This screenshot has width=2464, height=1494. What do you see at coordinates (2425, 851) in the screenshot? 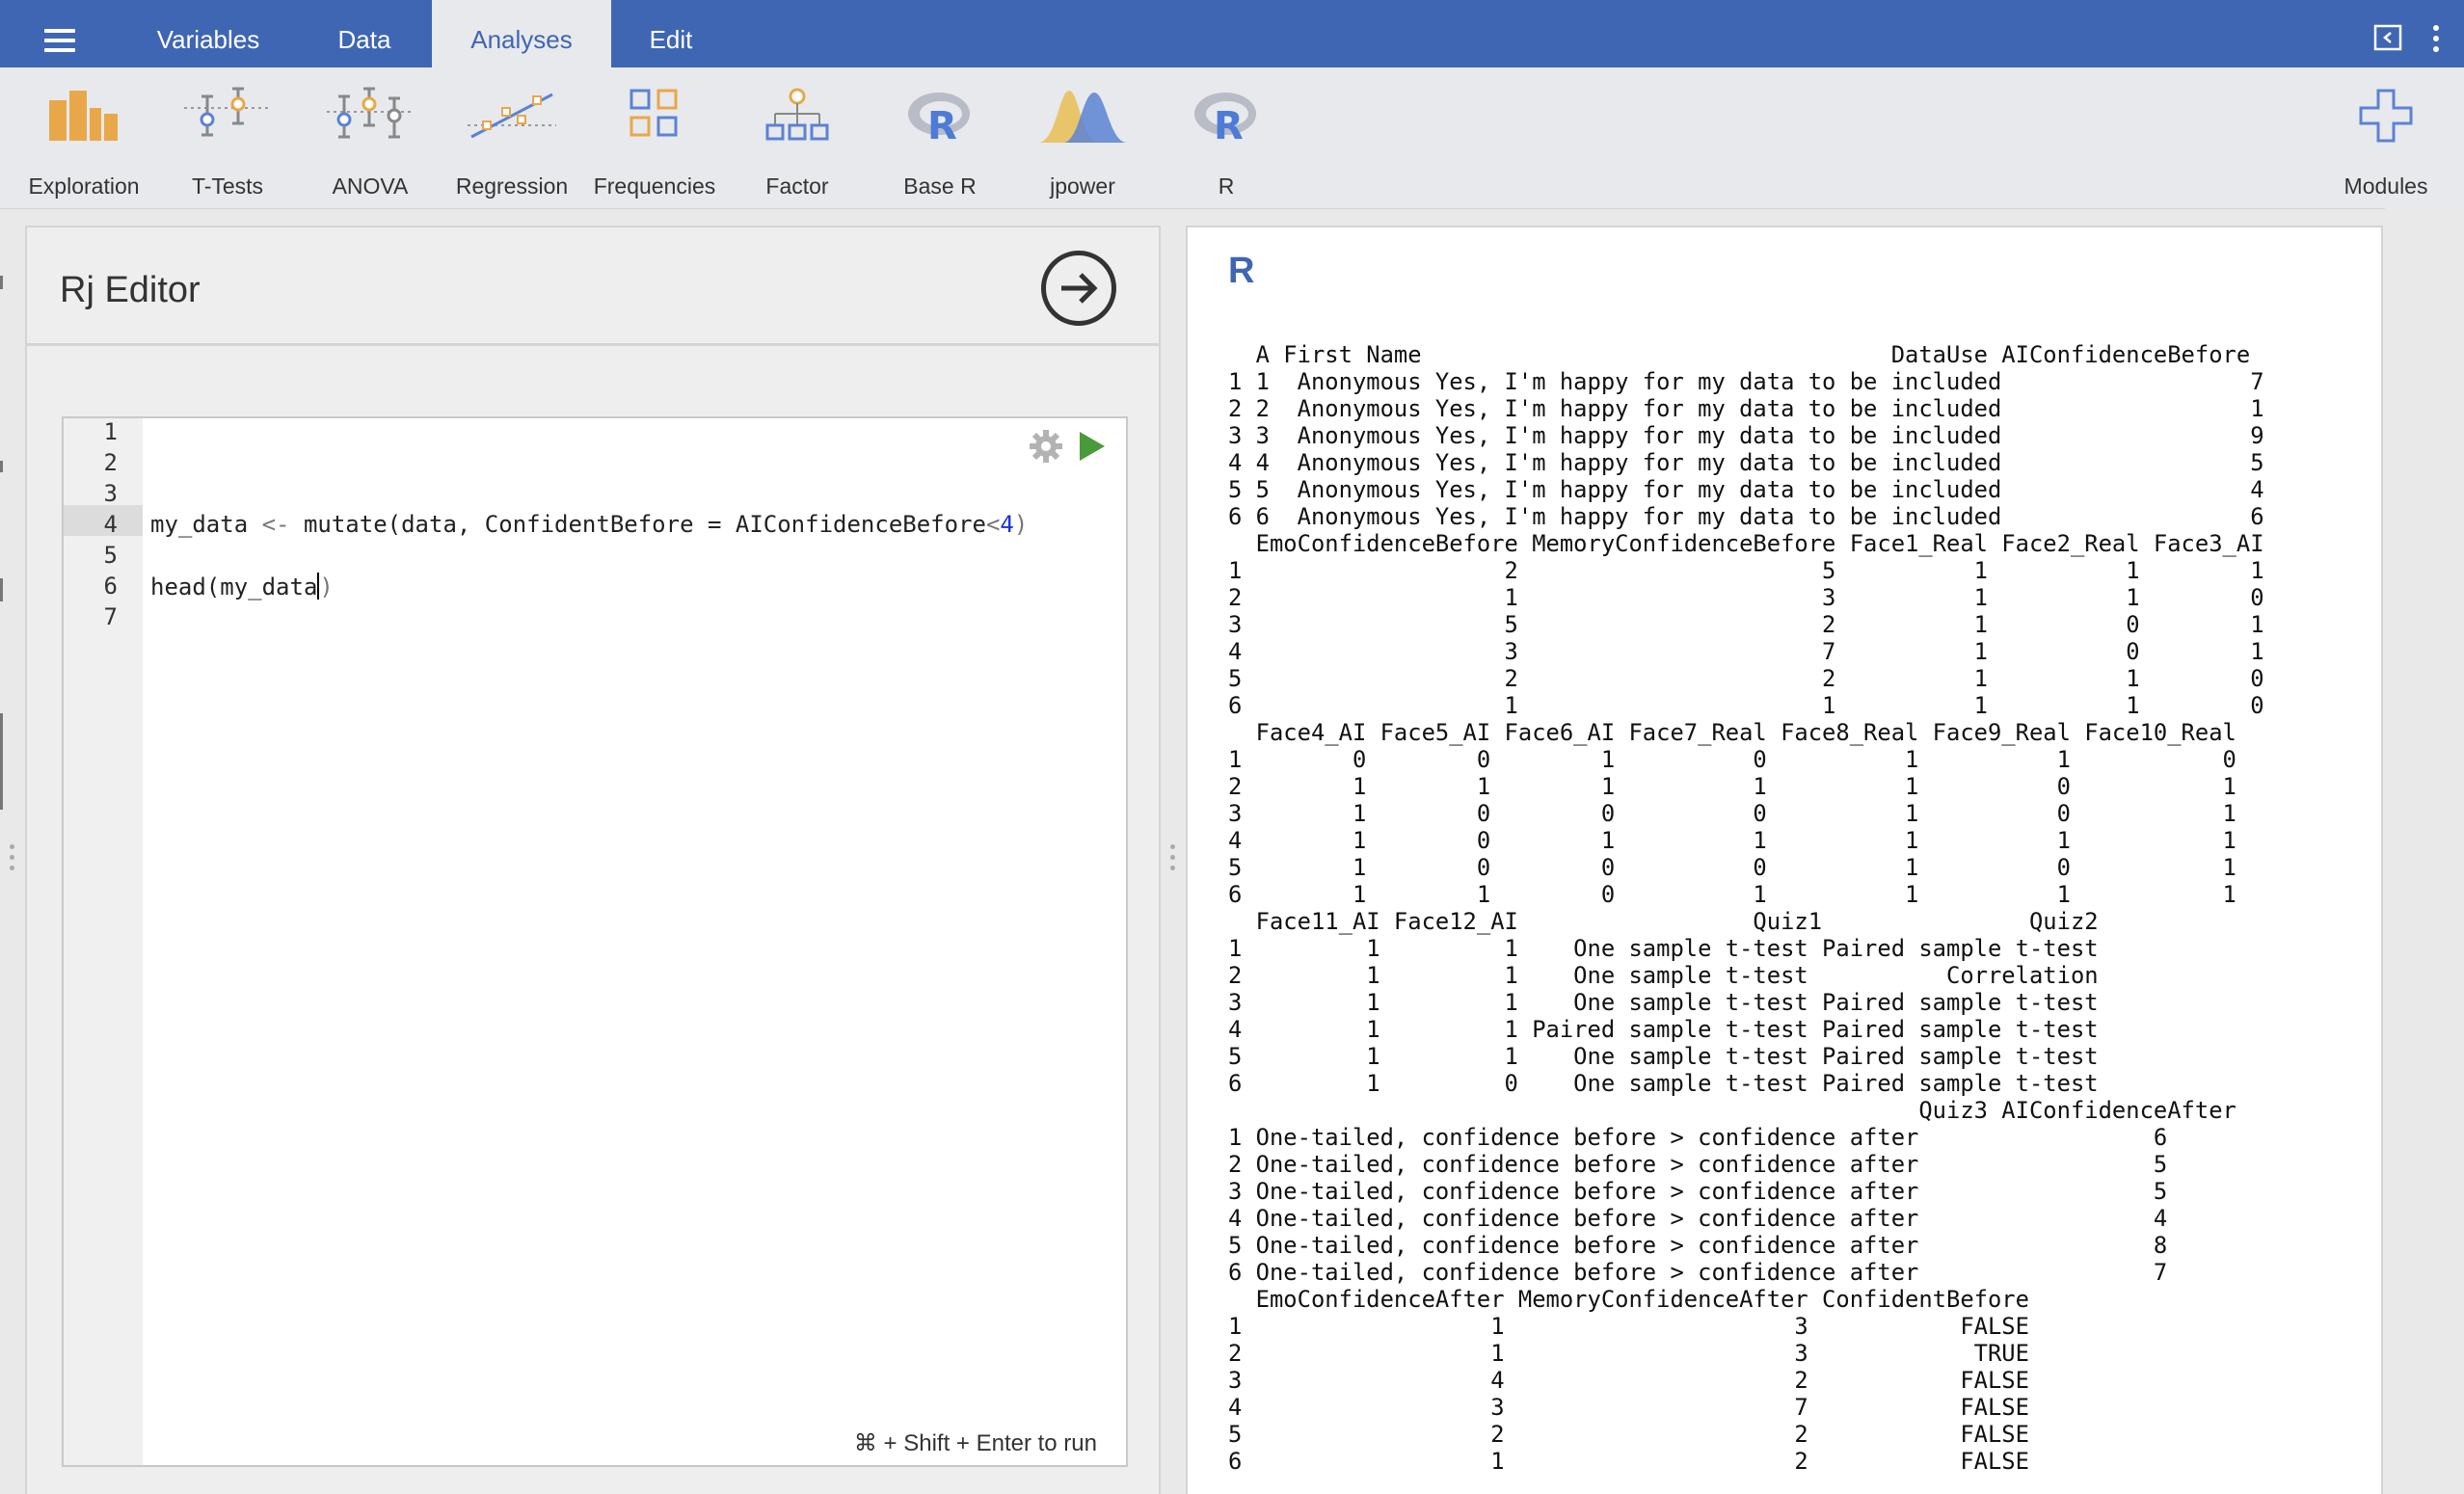
I see `right-gutter` at bounding box center [2425, 851].